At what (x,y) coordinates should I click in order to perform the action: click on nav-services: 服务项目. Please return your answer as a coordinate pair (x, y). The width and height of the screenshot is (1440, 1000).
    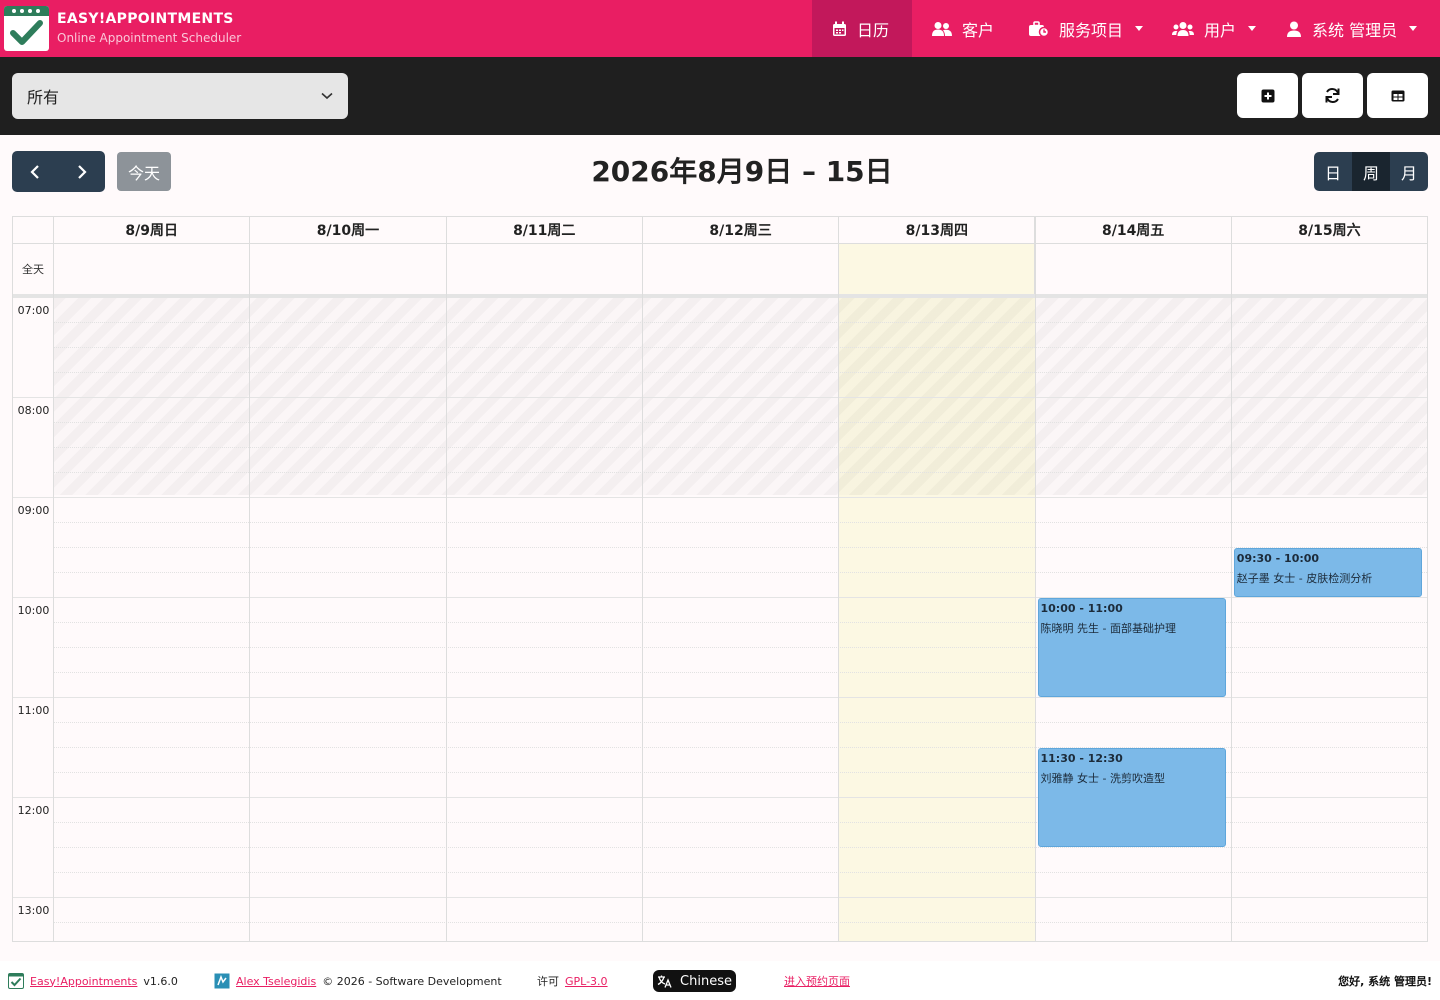
    Looking at the image, I should click on (1086, 28).